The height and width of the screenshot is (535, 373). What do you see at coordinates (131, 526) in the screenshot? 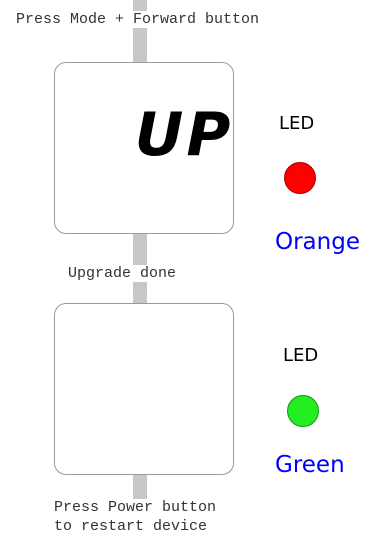
I see `bottom-instruction-line-2: to restart device` at bounding box center [131, 526].